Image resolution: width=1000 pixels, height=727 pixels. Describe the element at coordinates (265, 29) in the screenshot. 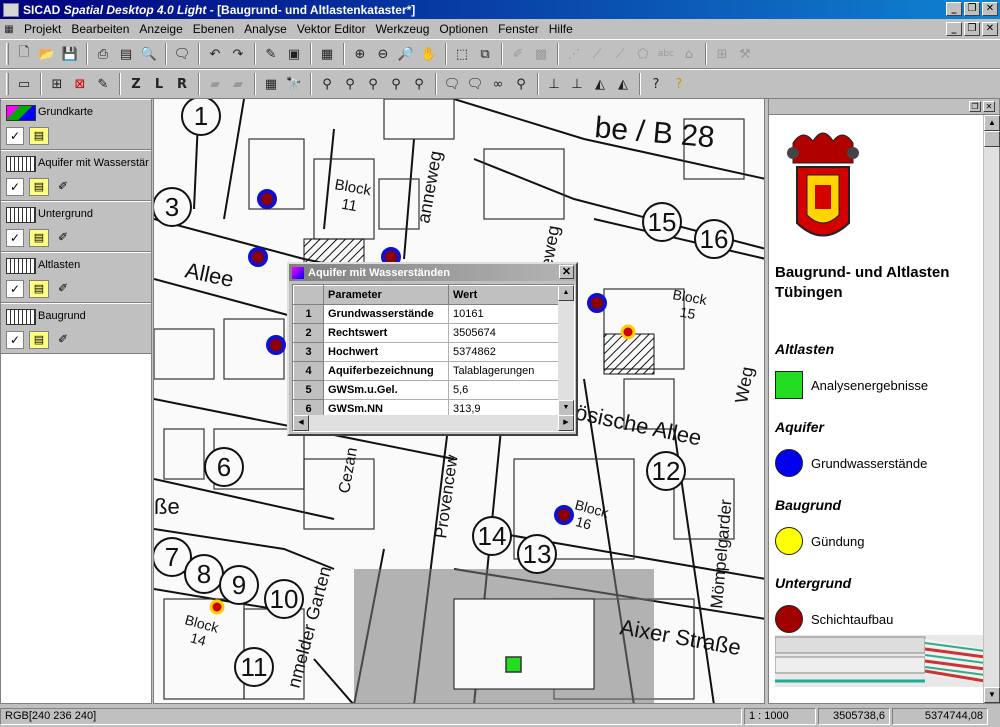

I see `menu-analyse: Analyse` at that location.